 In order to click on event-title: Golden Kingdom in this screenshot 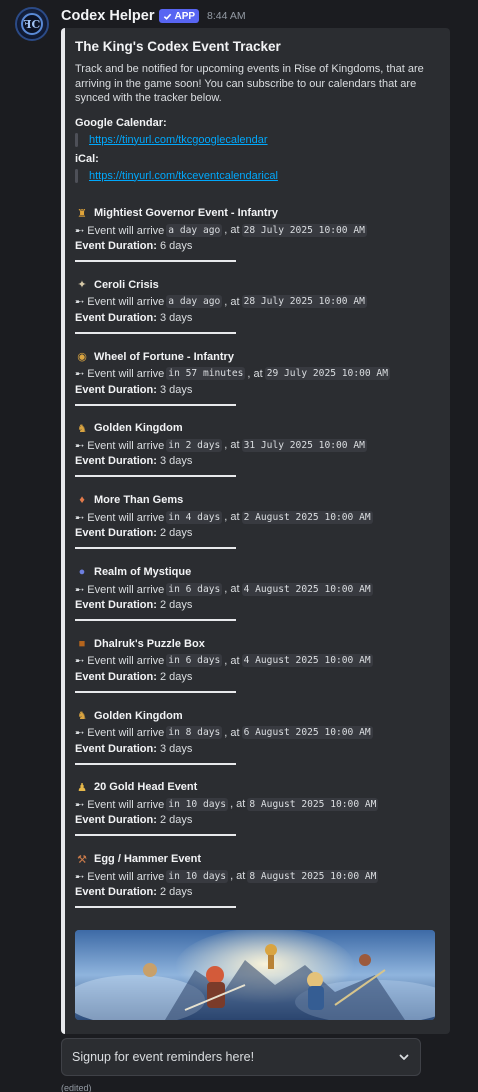, I will do `click(138, 715)`.